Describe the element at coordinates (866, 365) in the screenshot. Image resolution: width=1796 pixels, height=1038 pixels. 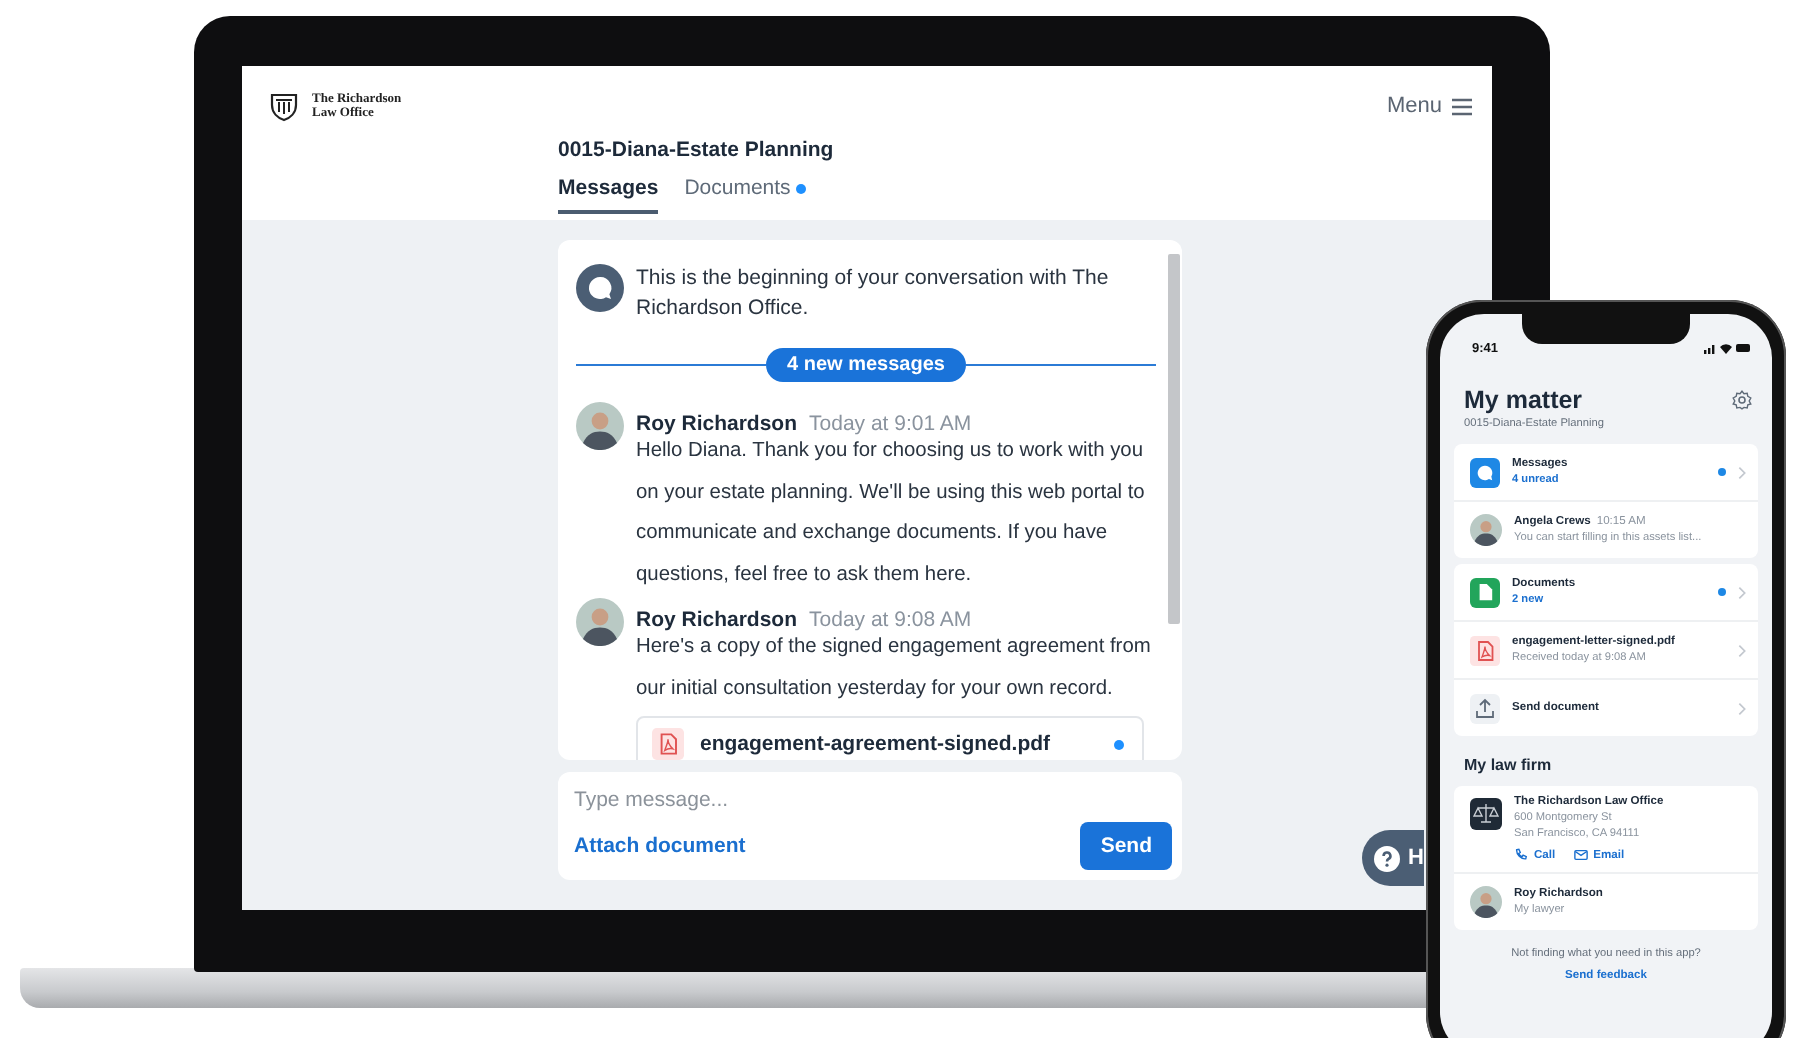
I see `new-messages-badge: 4 new messages` at that location.